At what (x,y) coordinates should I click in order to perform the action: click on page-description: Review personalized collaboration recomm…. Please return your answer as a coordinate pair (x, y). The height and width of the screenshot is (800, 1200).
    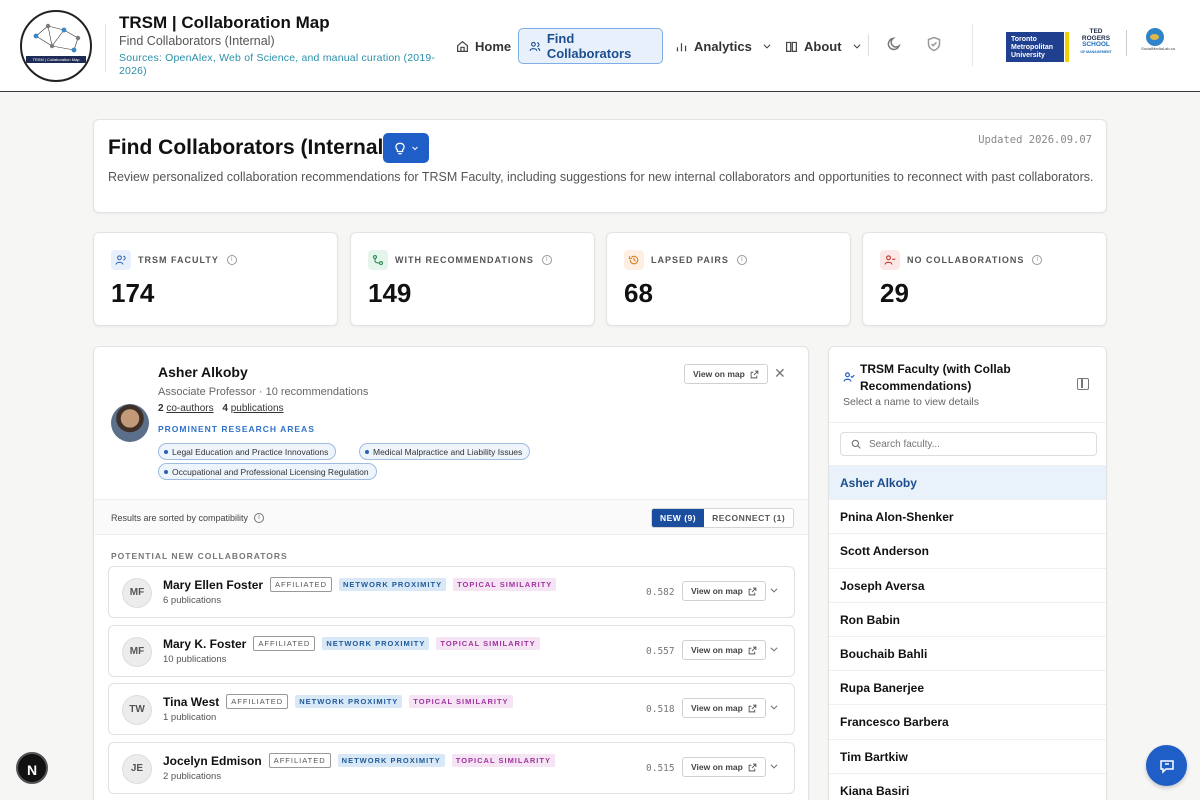
    Looking at the image, I should click on (601, 177).